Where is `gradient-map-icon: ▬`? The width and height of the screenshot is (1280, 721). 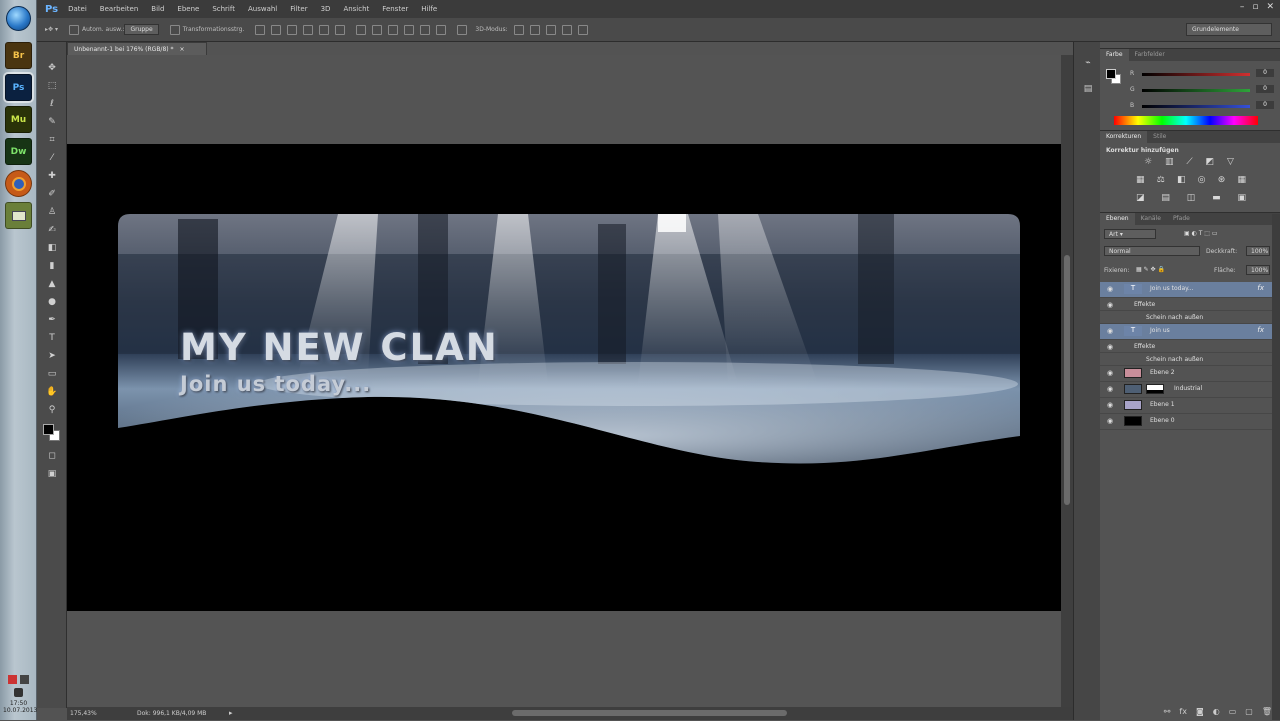
gradient-map-icon: ▬ is located at coordinates (1216, 198).